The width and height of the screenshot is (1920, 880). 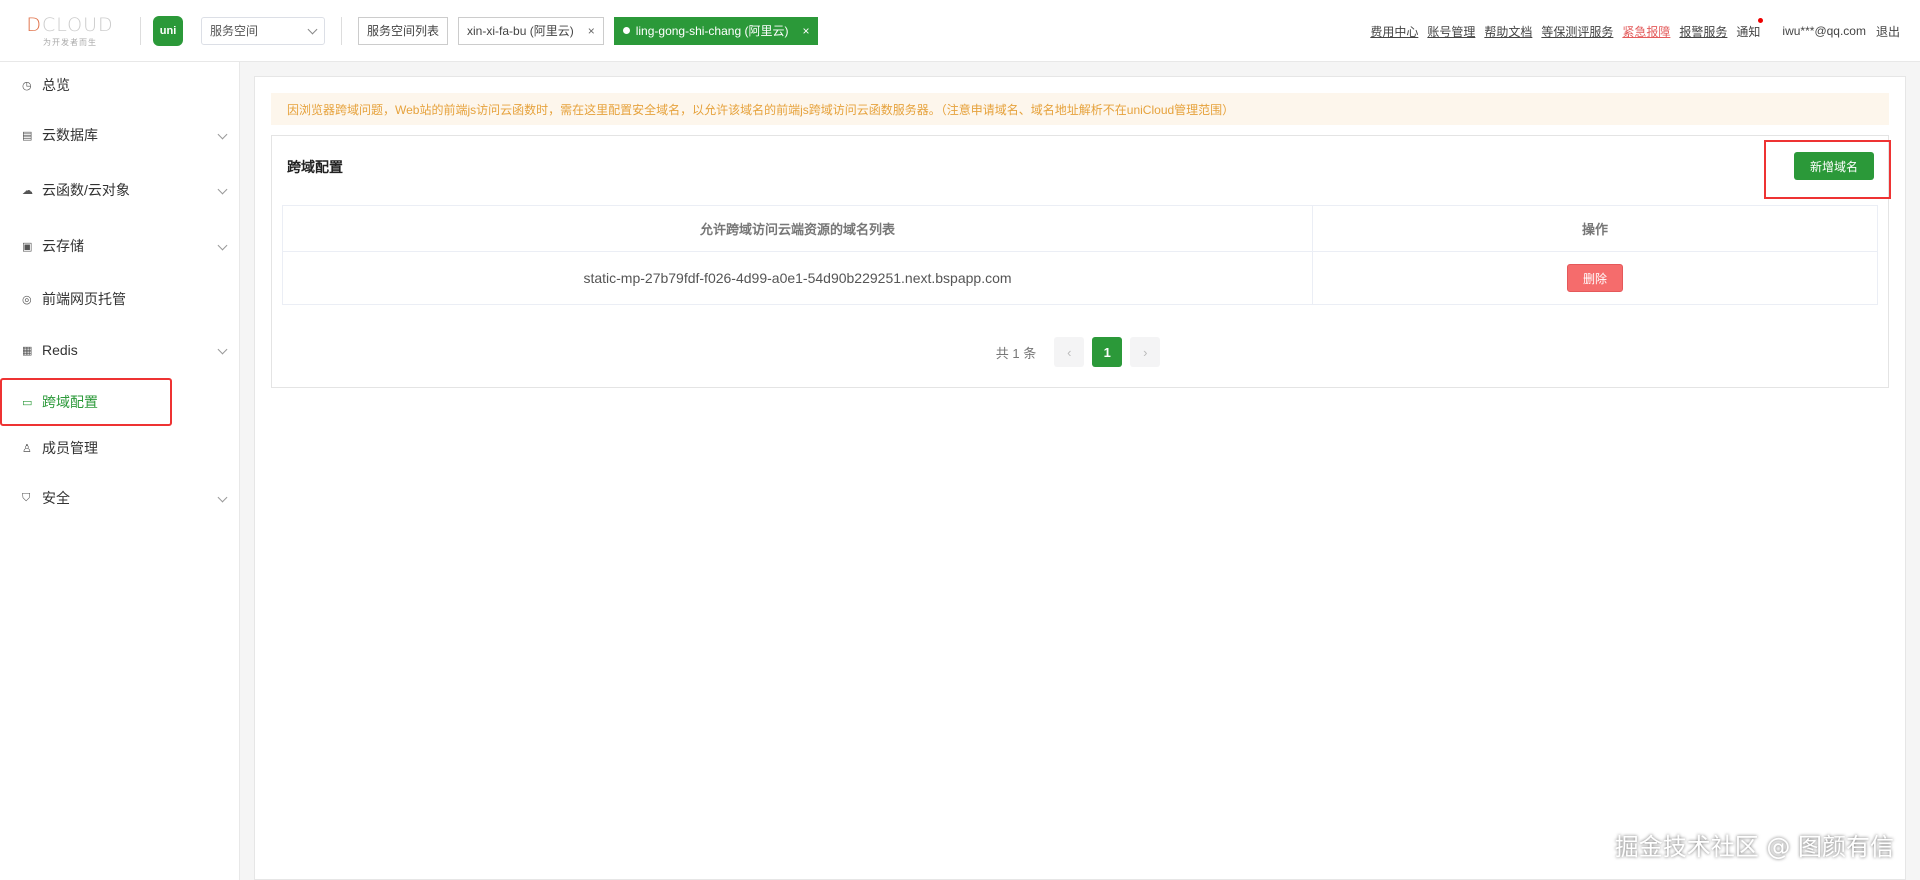 I want to click on prev-page-button: ‹, so click(x=1069, y=352).